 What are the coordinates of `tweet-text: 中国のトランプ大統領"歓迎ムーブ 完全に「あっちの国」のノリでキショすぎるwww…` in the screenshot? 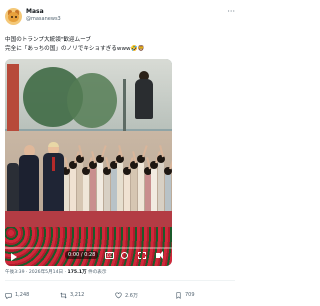 It's located at (119, 45).